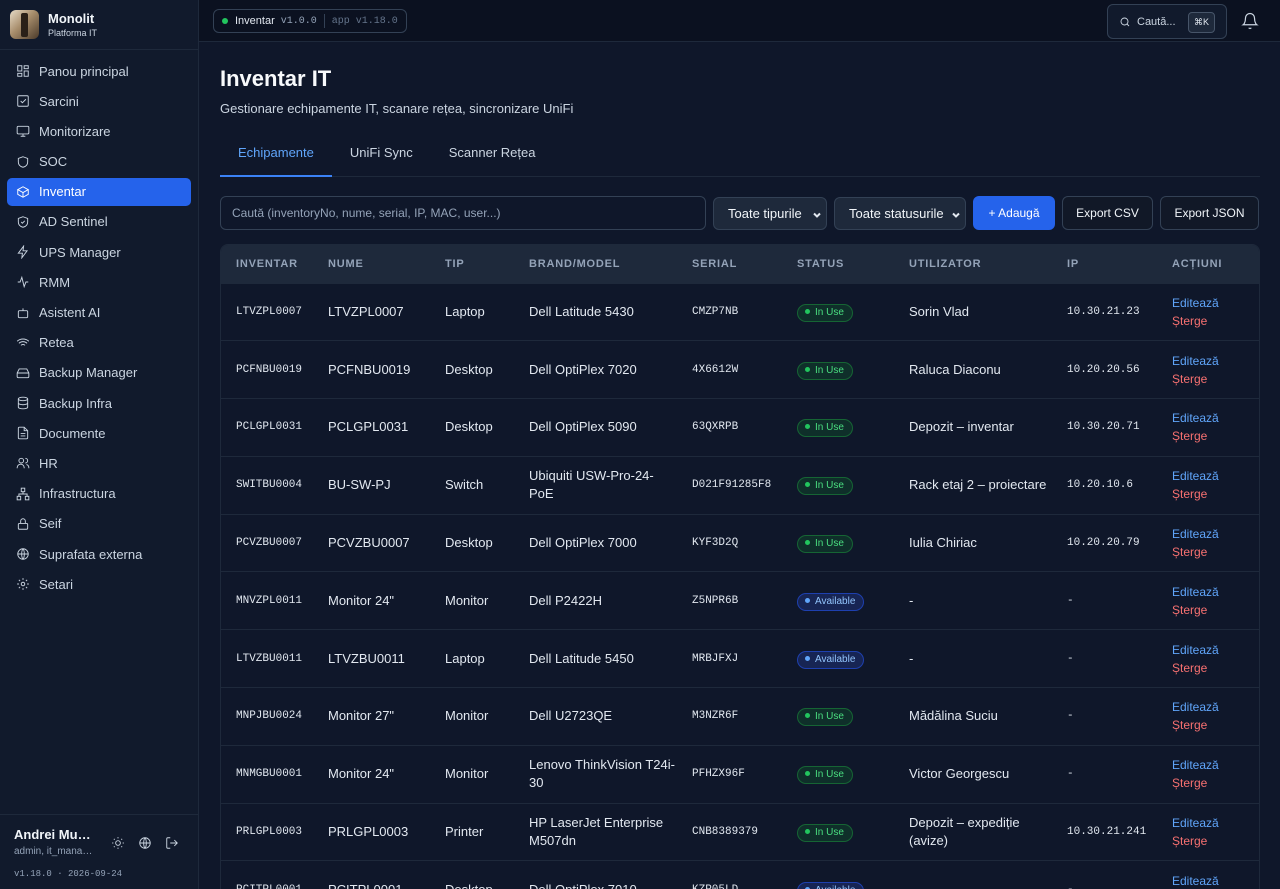 This screenshot has width=1280, height=889. What do you see at coordinates (1104, 875) in the screenshot?
I see `ip-cell: -` at bounding box center [1104, 875].